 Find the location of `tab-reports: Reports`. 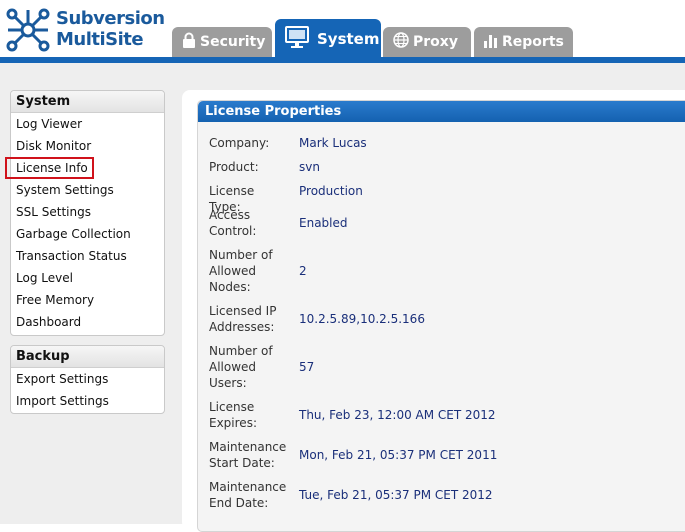

tab-reports: Reports is located at coordinates (523, 42).